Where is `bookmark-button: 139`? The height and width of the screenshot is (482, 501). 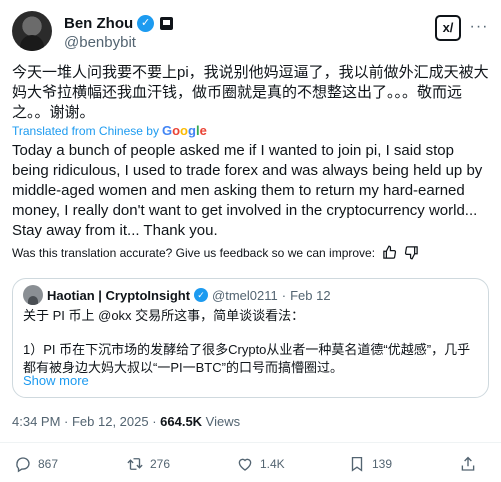 bookmark-button: 139 is located at coordinates (370, 464).